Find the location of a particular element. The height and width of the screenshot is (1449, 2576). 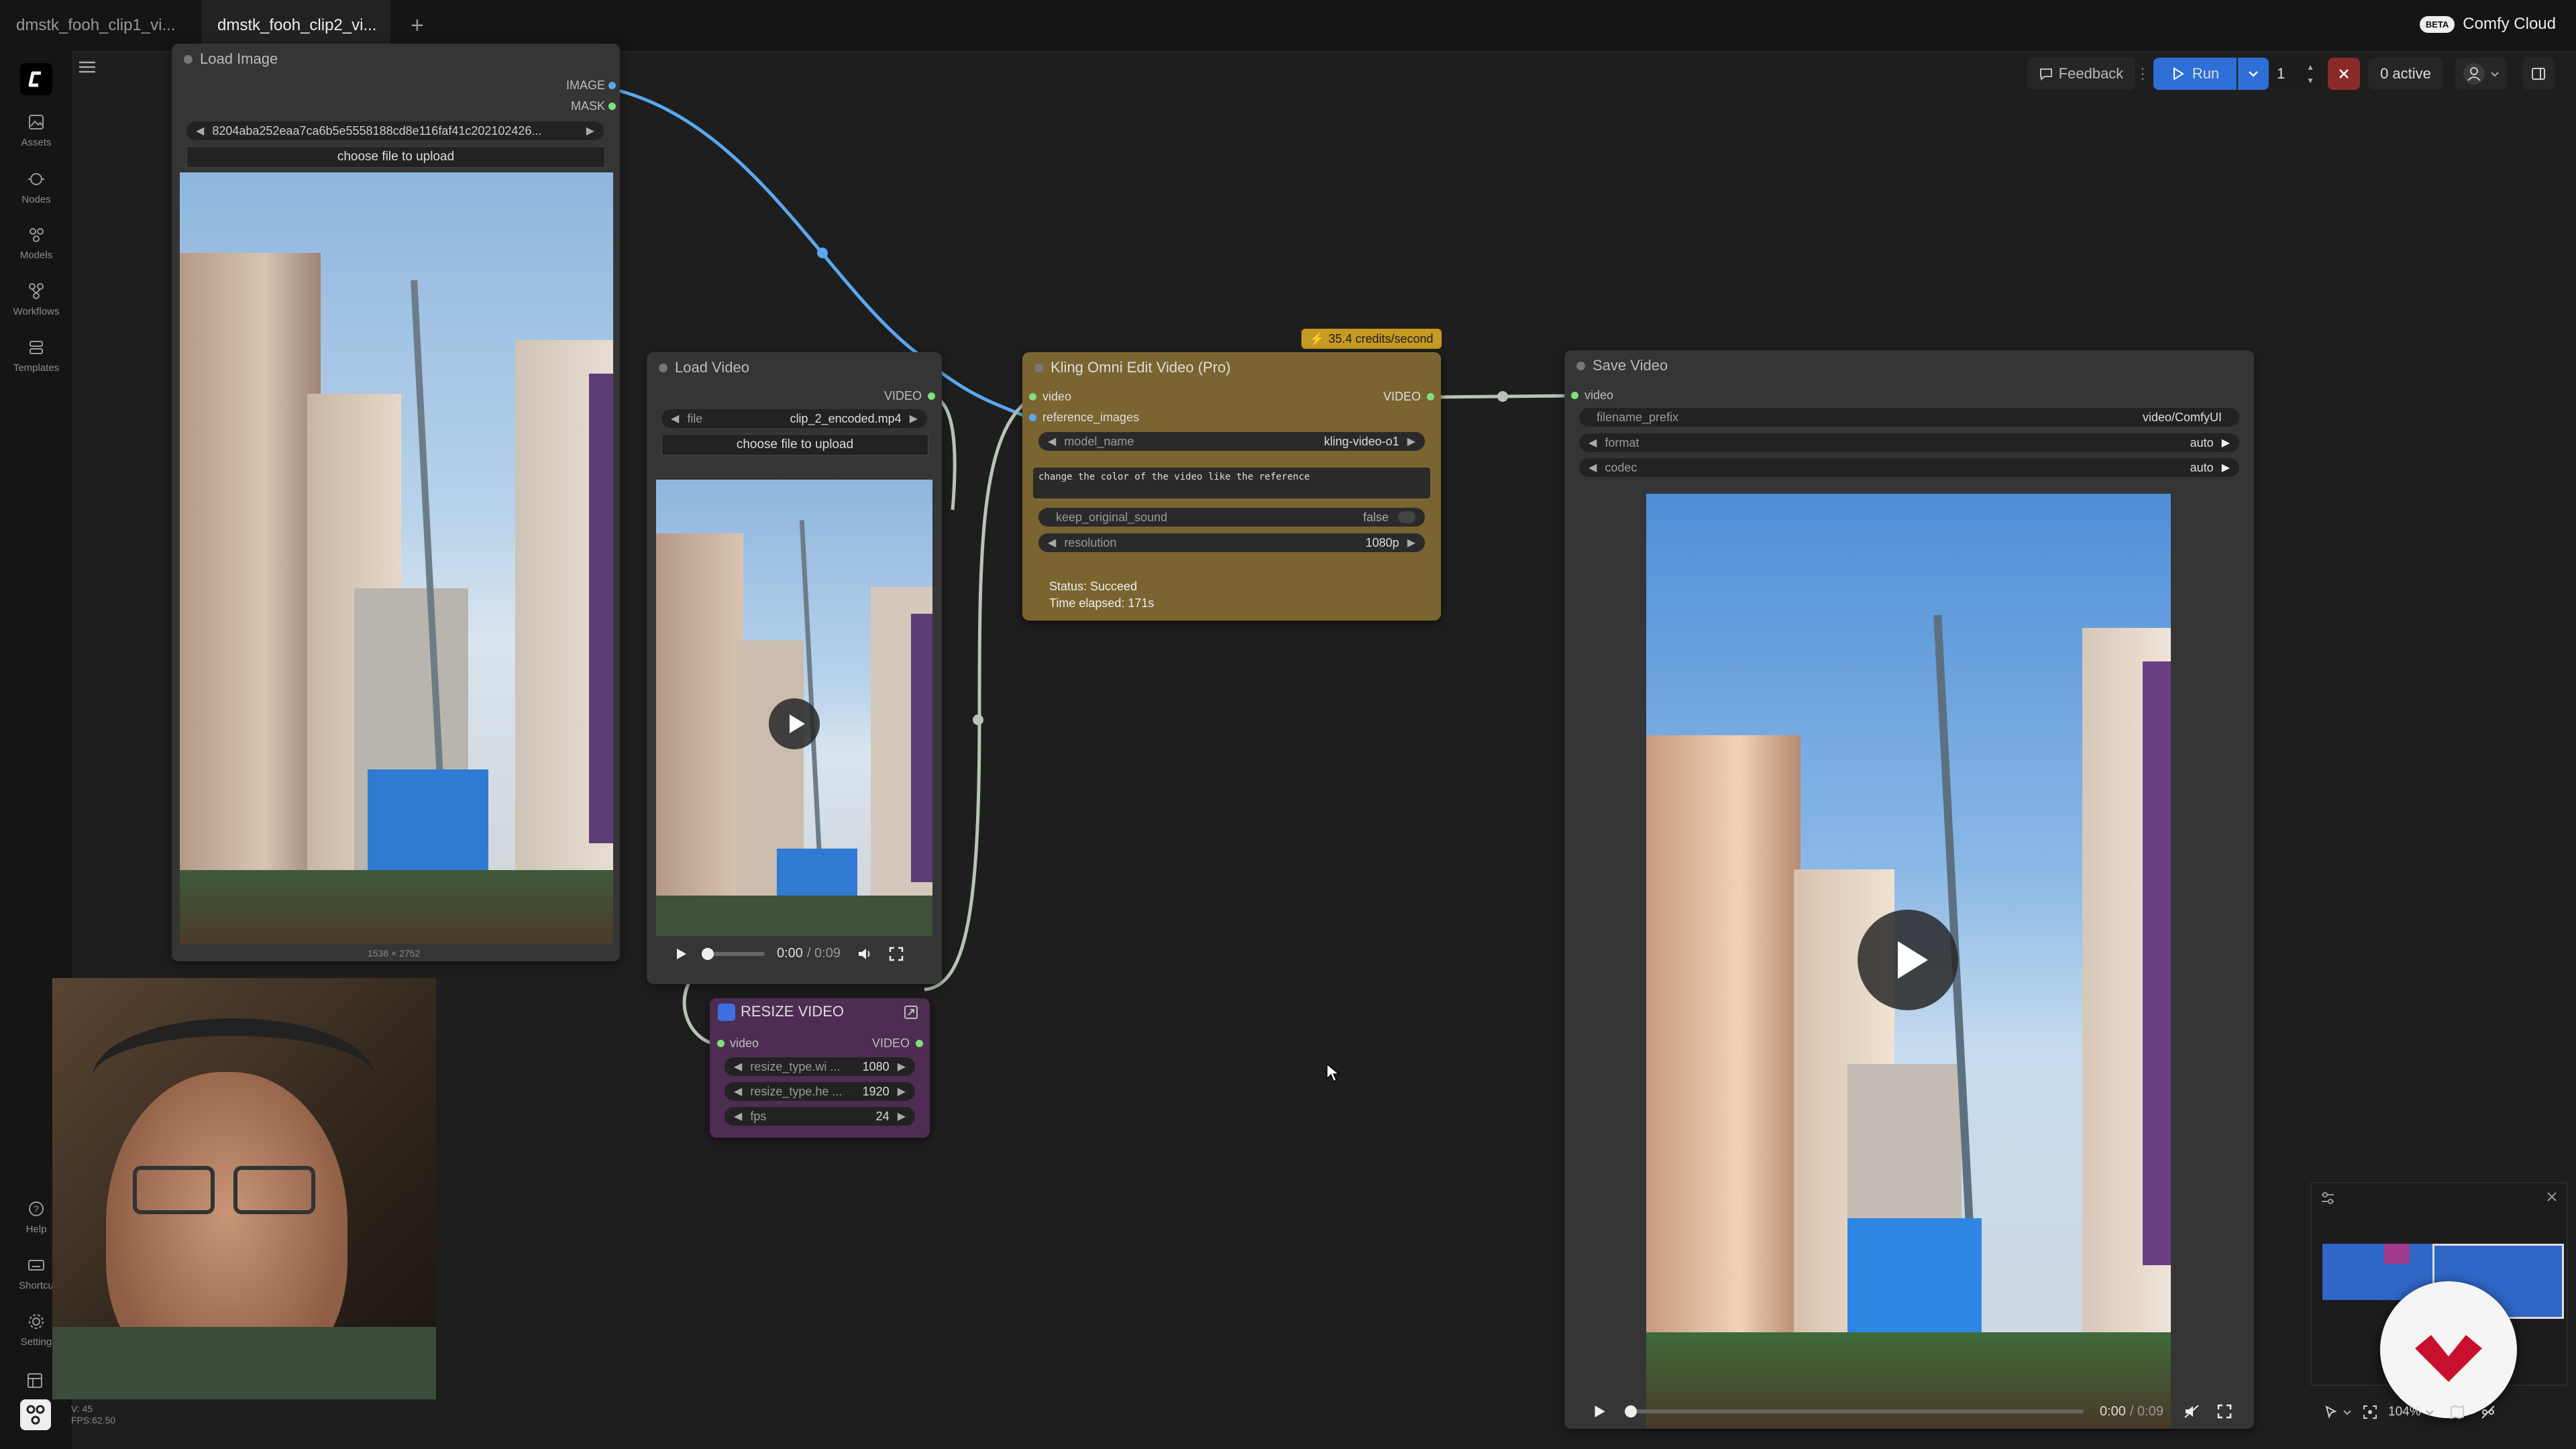

widget-value: kling-video-o1 is located at coordinates (1361, 441).